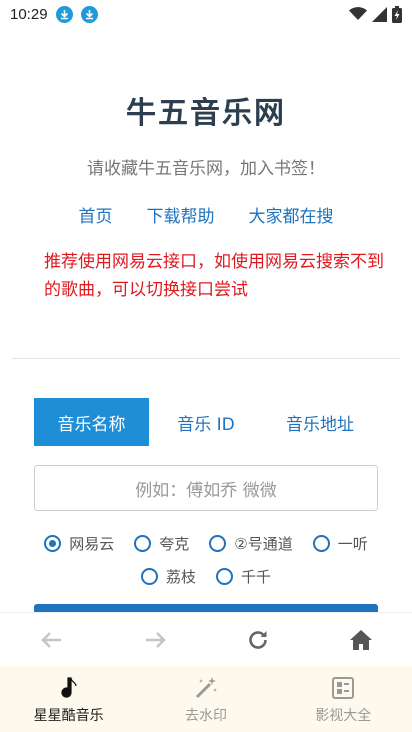 The width and height of the screenshot is (412, 732). Describe the element at coordinates (206, 113) in the screenshot. I see `site-title: 牛五音乐网` at that location.